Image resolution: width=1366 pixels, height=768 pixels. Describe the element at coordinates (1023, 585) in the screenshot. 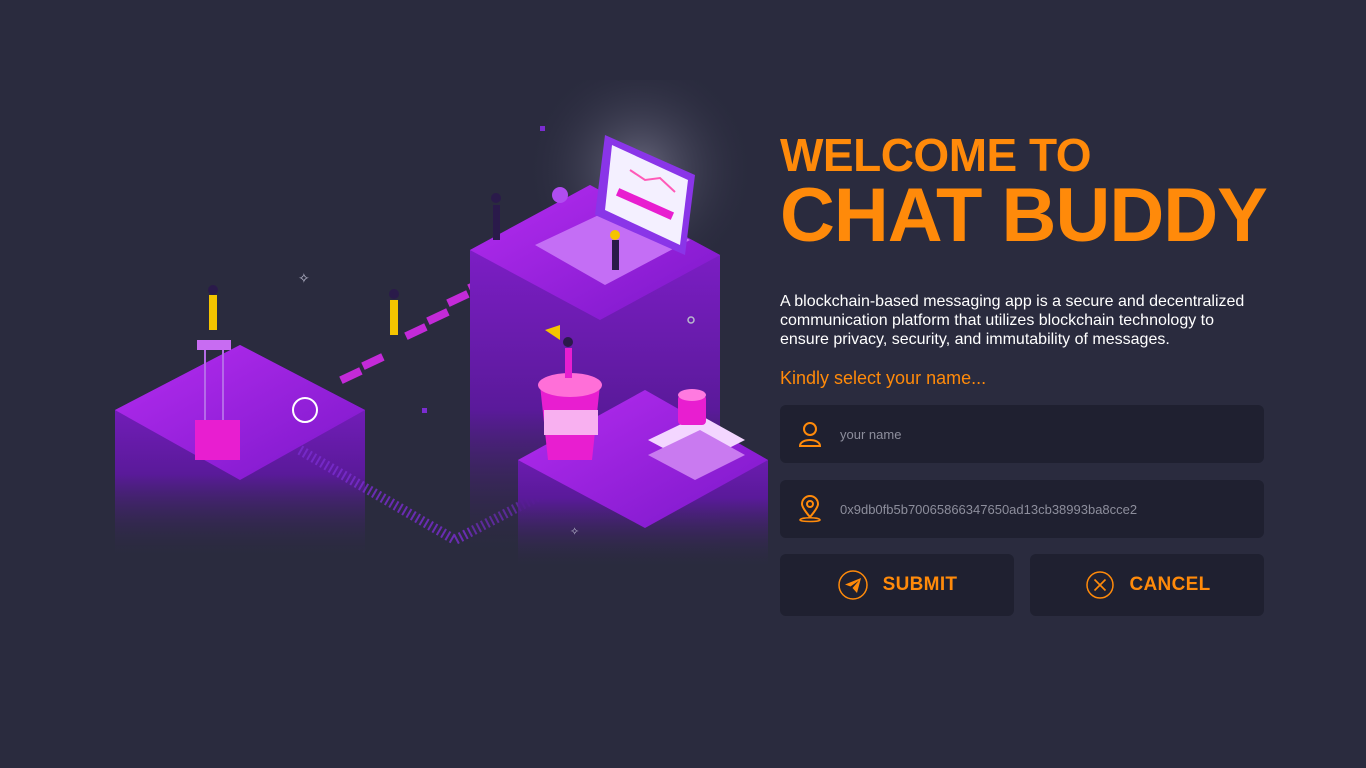

I see `form-actions: SUBMIT CANCEL` at that location.